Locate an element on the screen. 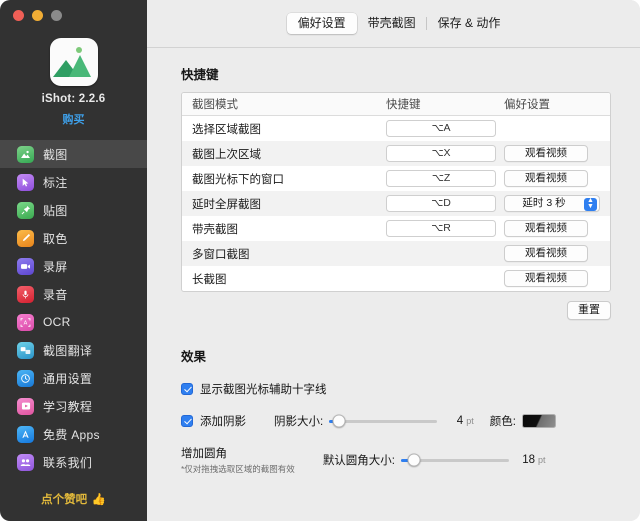 The width and height of the screenshot is (640, 521). table-row: 截图光标下的窗口 ⌥Z 观看视频 is located at coordinates (396, 178).